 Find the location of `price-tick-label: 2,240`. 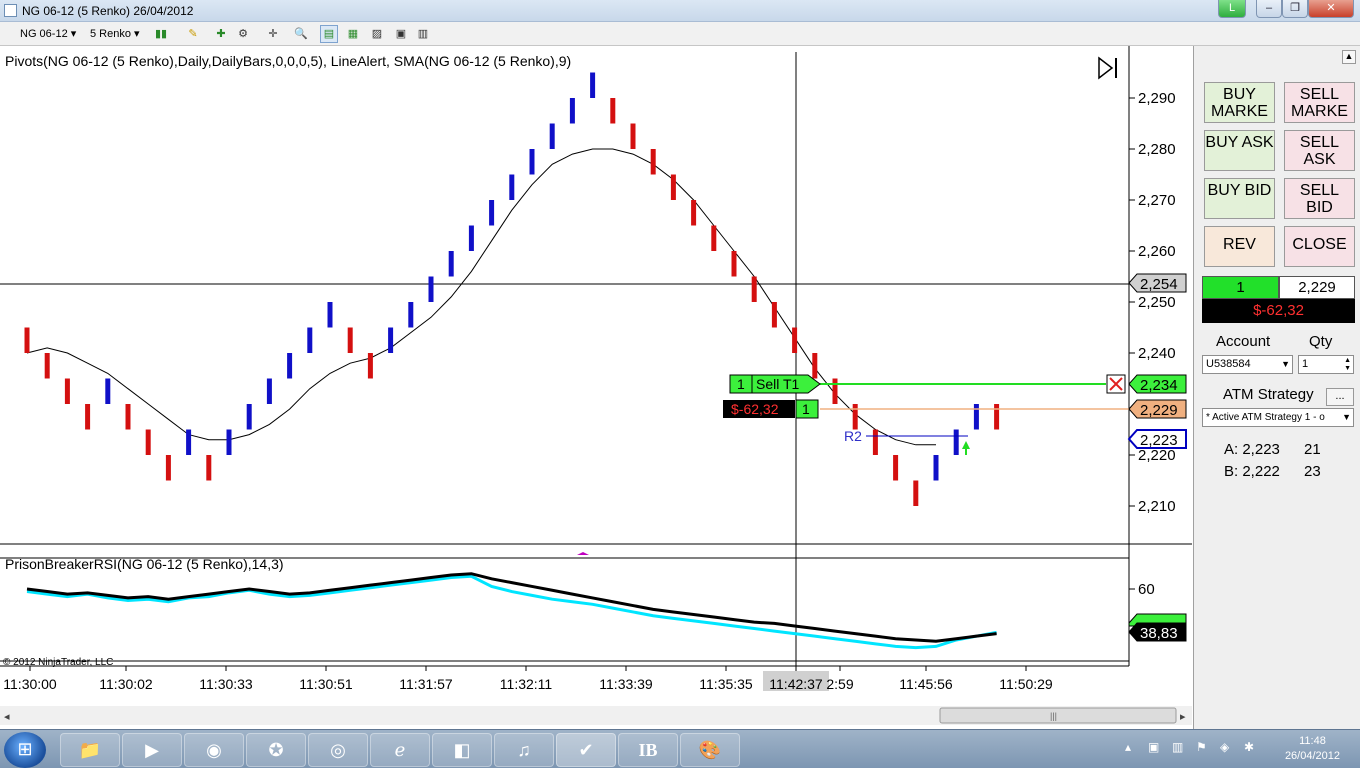

price-tick-label: 2,240 is located at coordinates (1157, 353).